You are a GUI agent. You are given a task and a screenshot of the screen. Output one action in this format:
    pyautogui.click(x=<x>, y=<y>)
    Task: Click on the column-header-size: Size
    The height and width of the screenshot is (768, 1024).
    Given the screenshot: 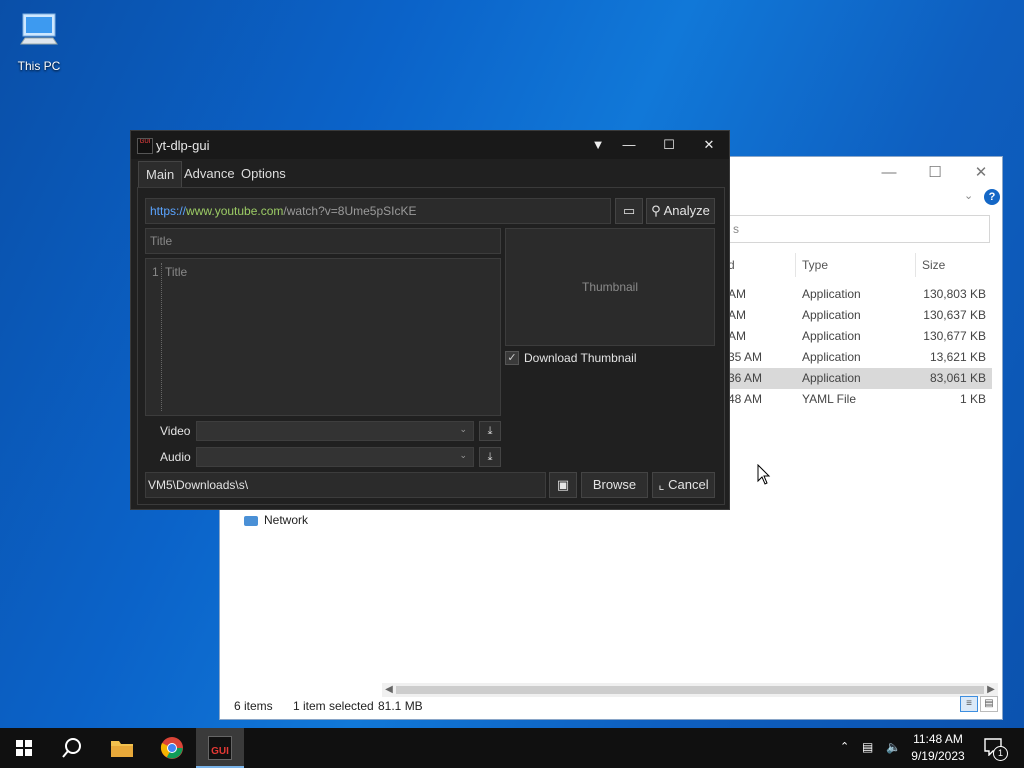 What is the action you would take?
    pyautogui.click(x=933, y=265)
    